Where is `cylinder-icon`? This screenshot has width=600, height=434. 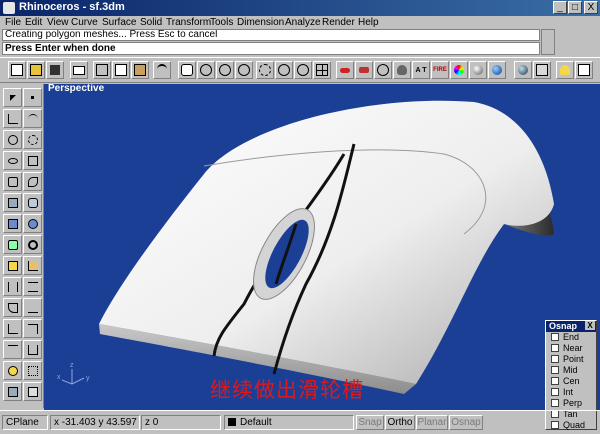 cylinder-icon is located at coordinates (12, 244).